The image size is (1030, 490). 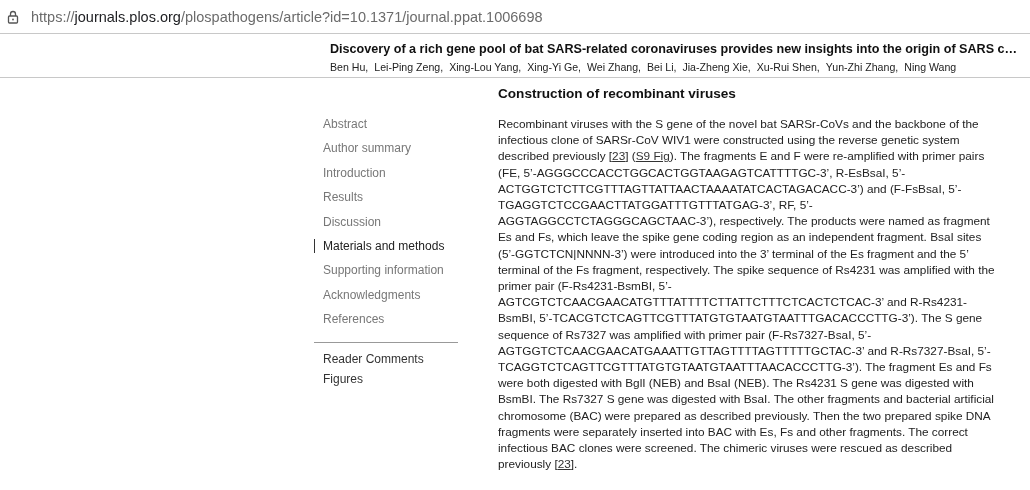 What do you see at coordinates (614, 67) in the screenshot?
I see `author-link: Wei Zhang,` at bounding box center [614, 67].